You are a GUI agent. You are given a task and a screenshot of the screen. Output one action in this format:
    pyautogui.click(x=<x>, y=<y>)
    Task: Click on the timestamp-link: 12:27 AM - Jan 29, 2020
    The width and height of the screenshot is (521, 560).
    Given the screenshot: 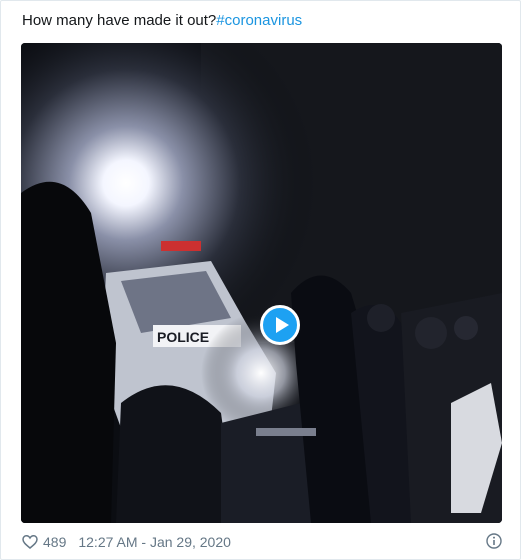 What is the action you would take?
    pyautogui.click(x=154, y=542)
    